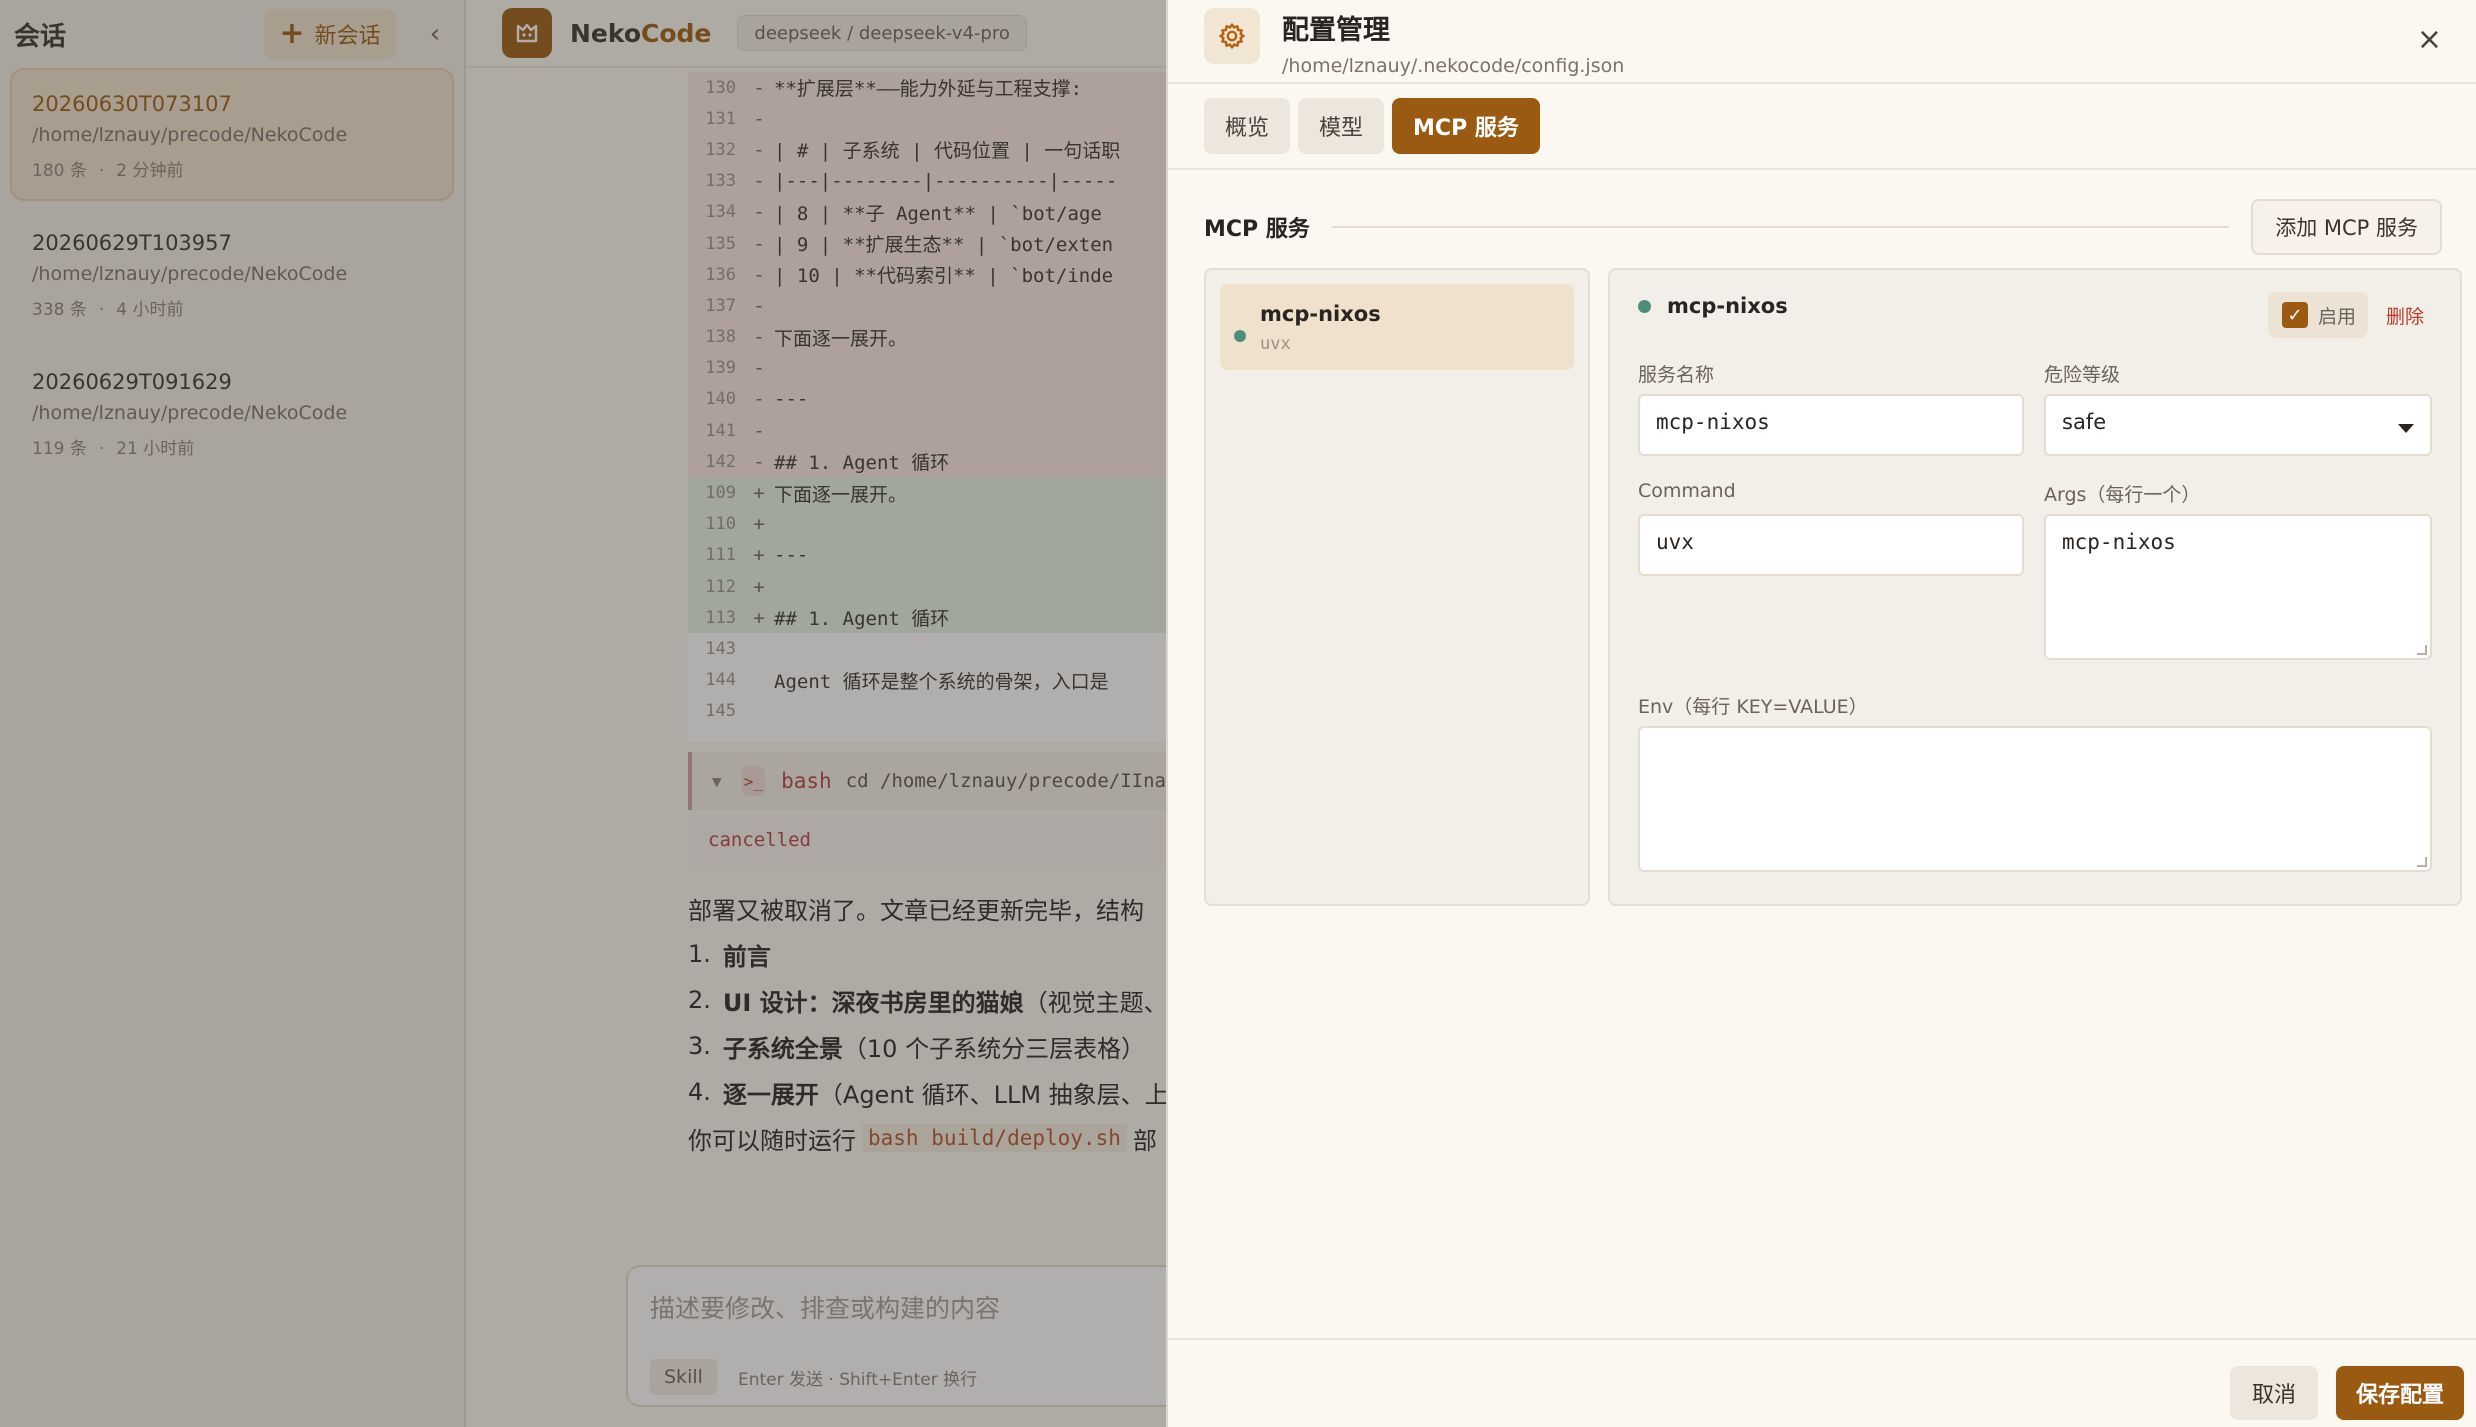 This screenshot has height=1427, width=2476. What do you see at coordinates (2346, 227) in the screenshot?
I see `add-mcp-button: 添加 MCP 服务` at bounding box center [2346, 227].